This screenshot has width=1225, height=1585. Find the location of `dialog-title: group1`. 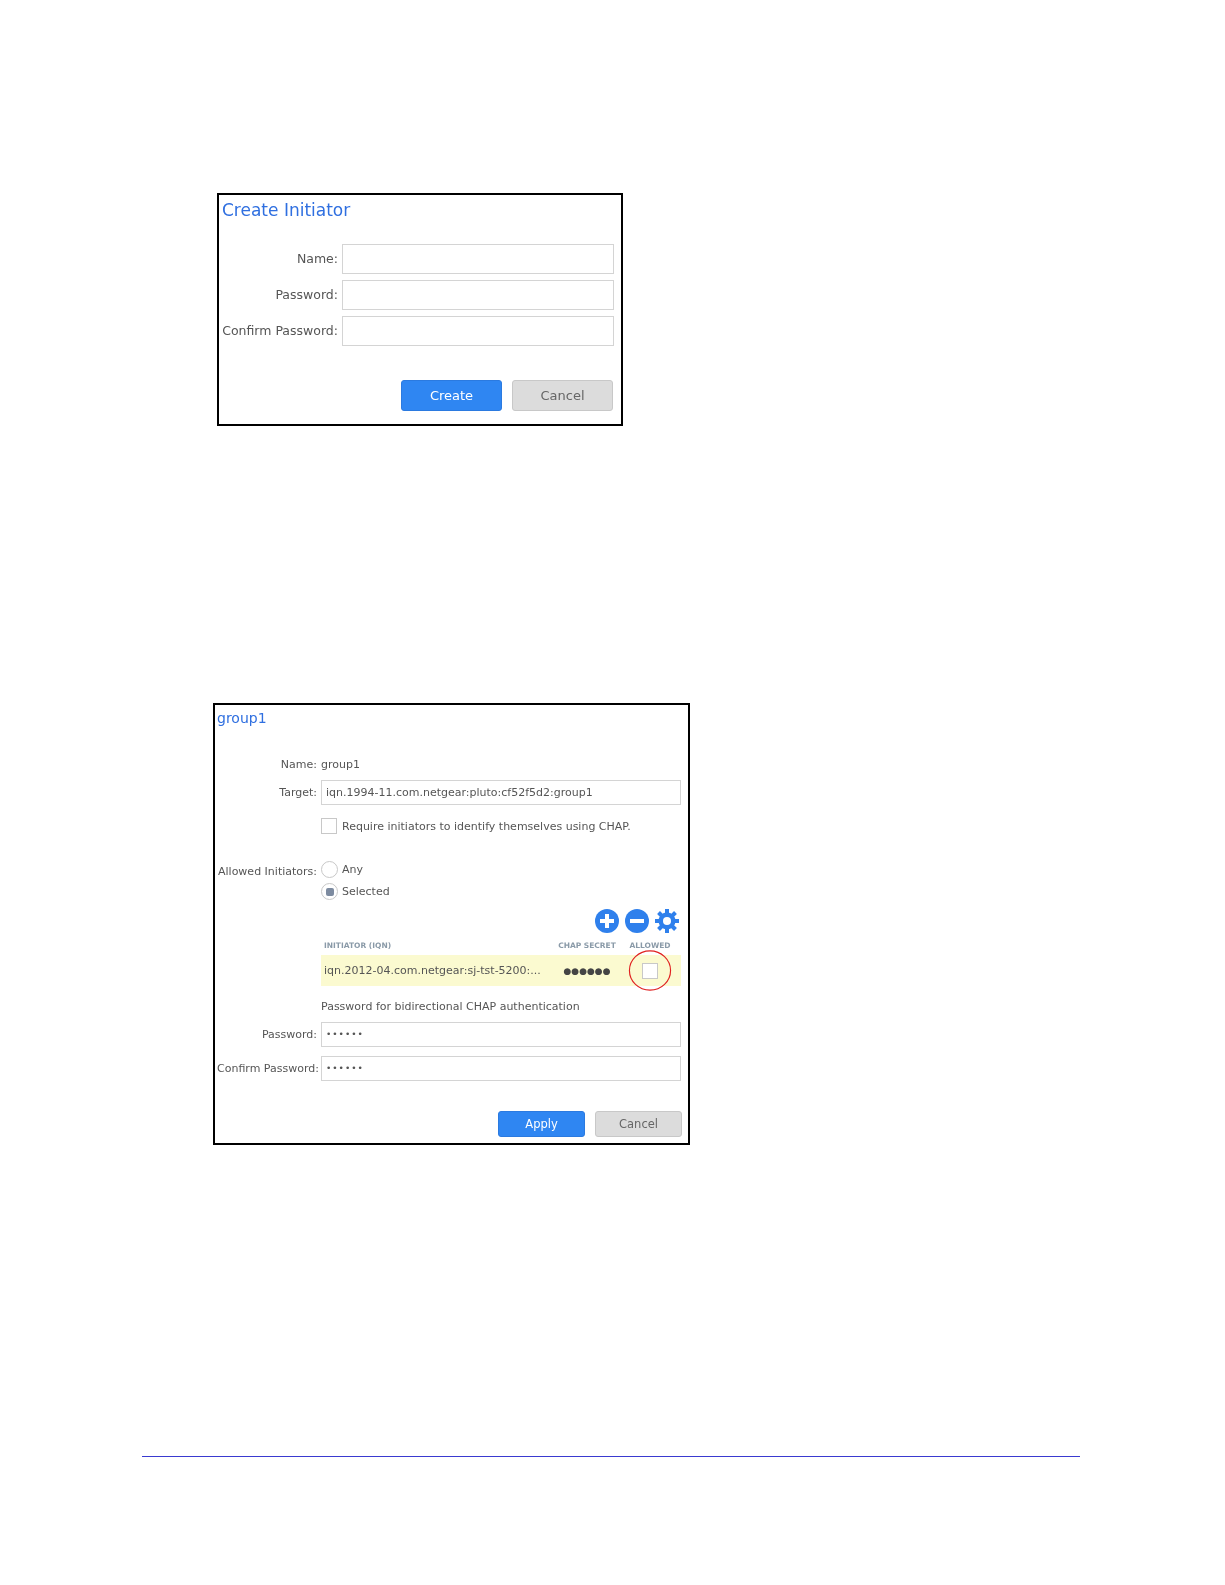

dialog-title: group1 is located at coordinates (242, 718).